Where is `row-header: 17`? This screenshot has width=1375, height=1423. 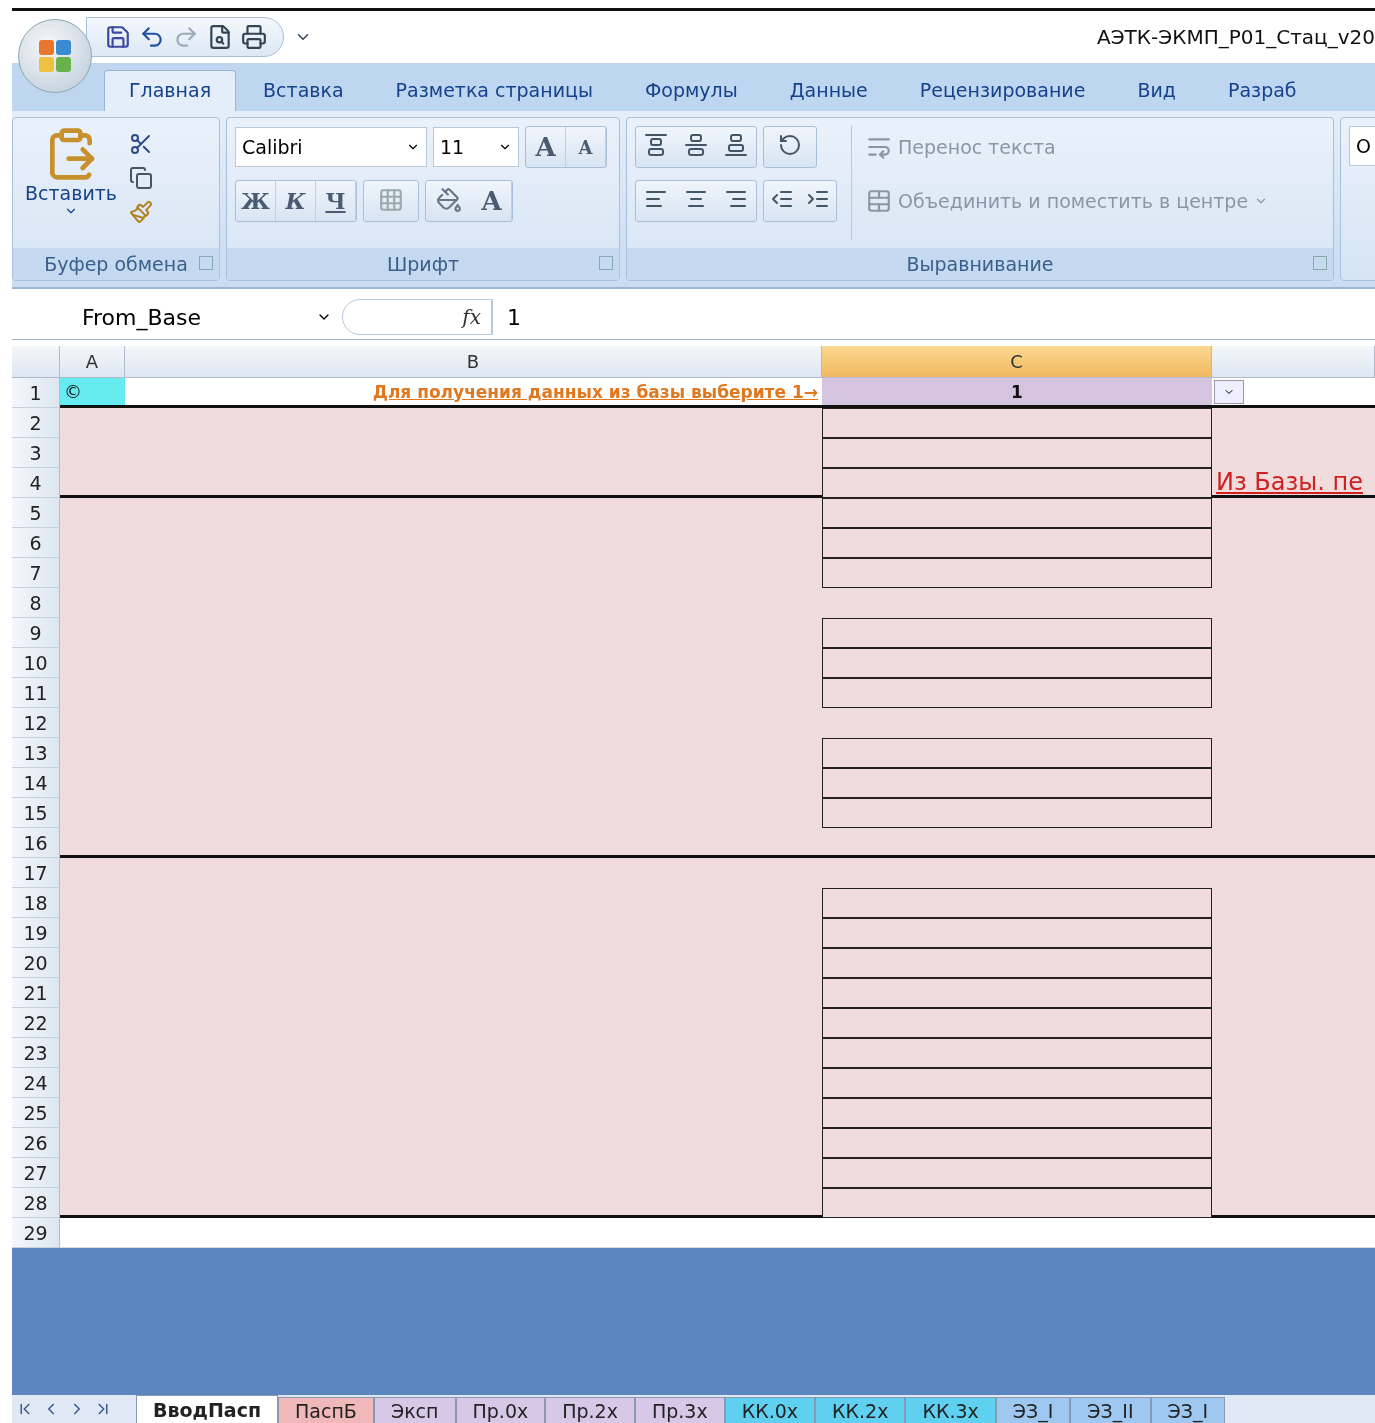
row-header: 17 is located at coordinates (36, 873).